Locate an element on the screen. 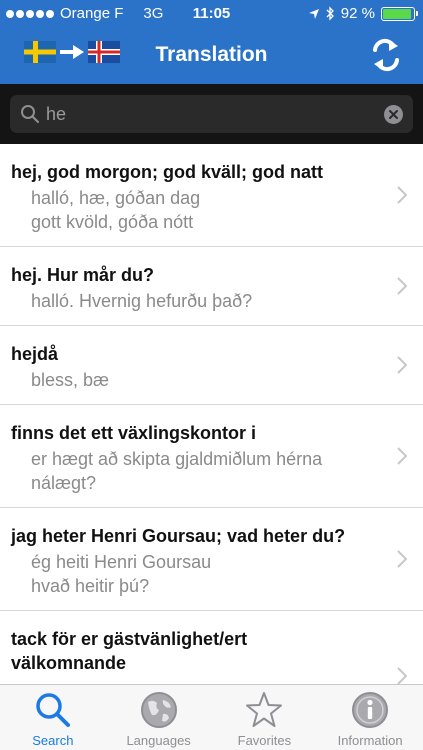  tab-label: Search is located at coordinates (53, 740).